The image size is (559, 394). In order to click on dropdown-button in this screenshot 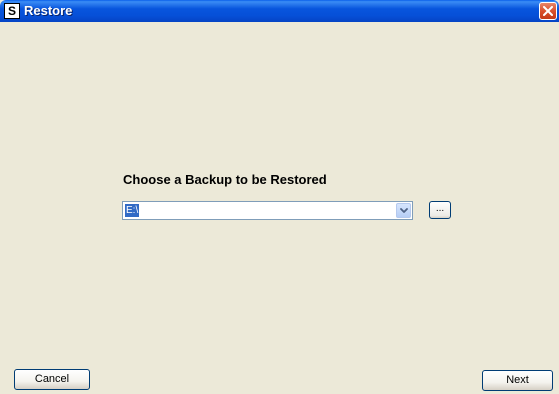, I will do `click(403, 210)`.